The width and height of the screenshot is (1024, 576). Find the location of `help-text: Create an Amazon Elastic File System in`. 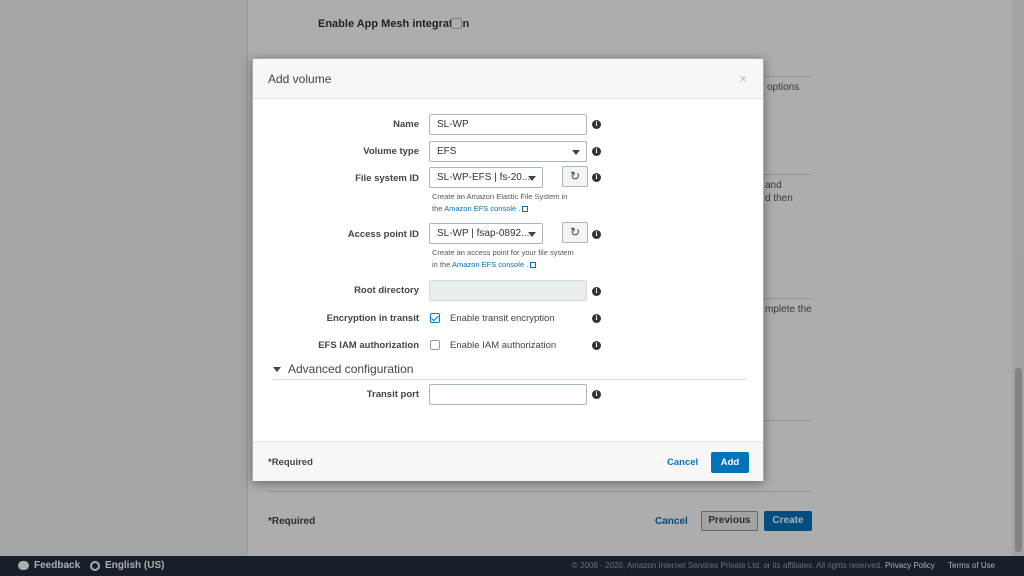

help-text: Create an Amazon Elastic File System in is located at coordinates (500, 196).